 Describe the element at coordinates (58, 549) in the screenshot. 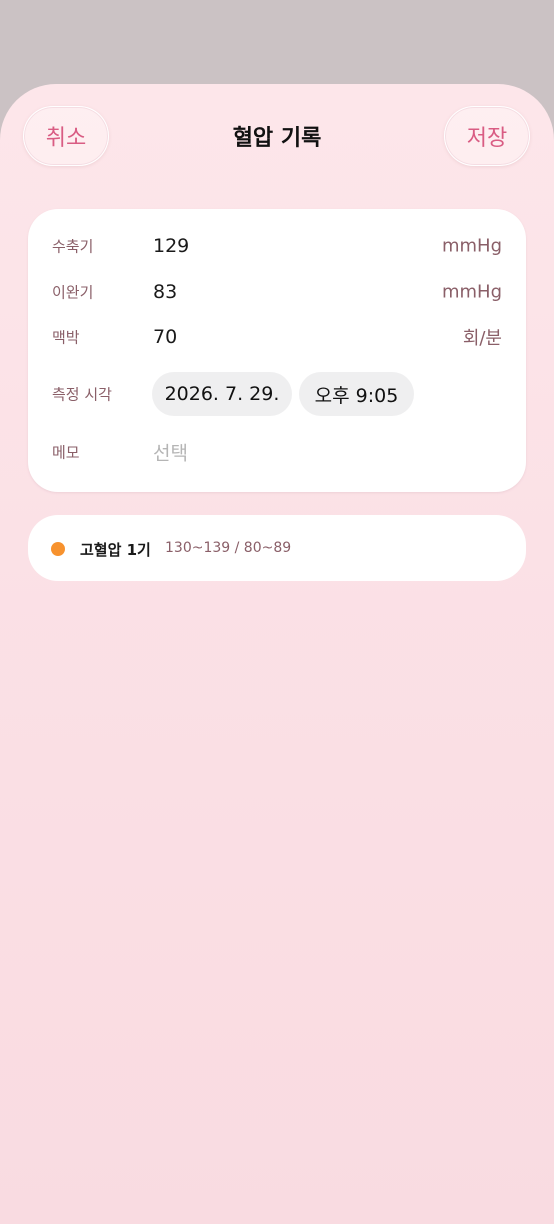

I see `category-status-dot` at that location.